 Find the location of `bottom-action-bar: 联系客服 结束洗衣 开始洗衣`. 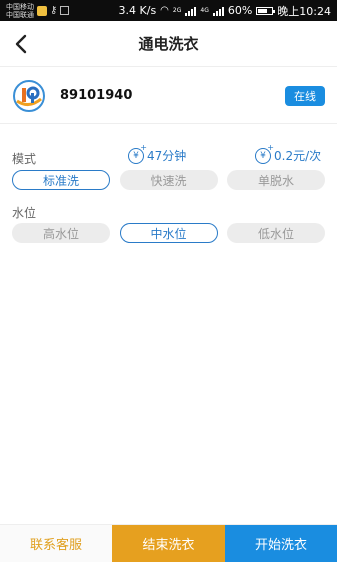

bottom-action-bar: 联系客服 结束洗衣 开始洗衣 is located at coordinates (168, 543).